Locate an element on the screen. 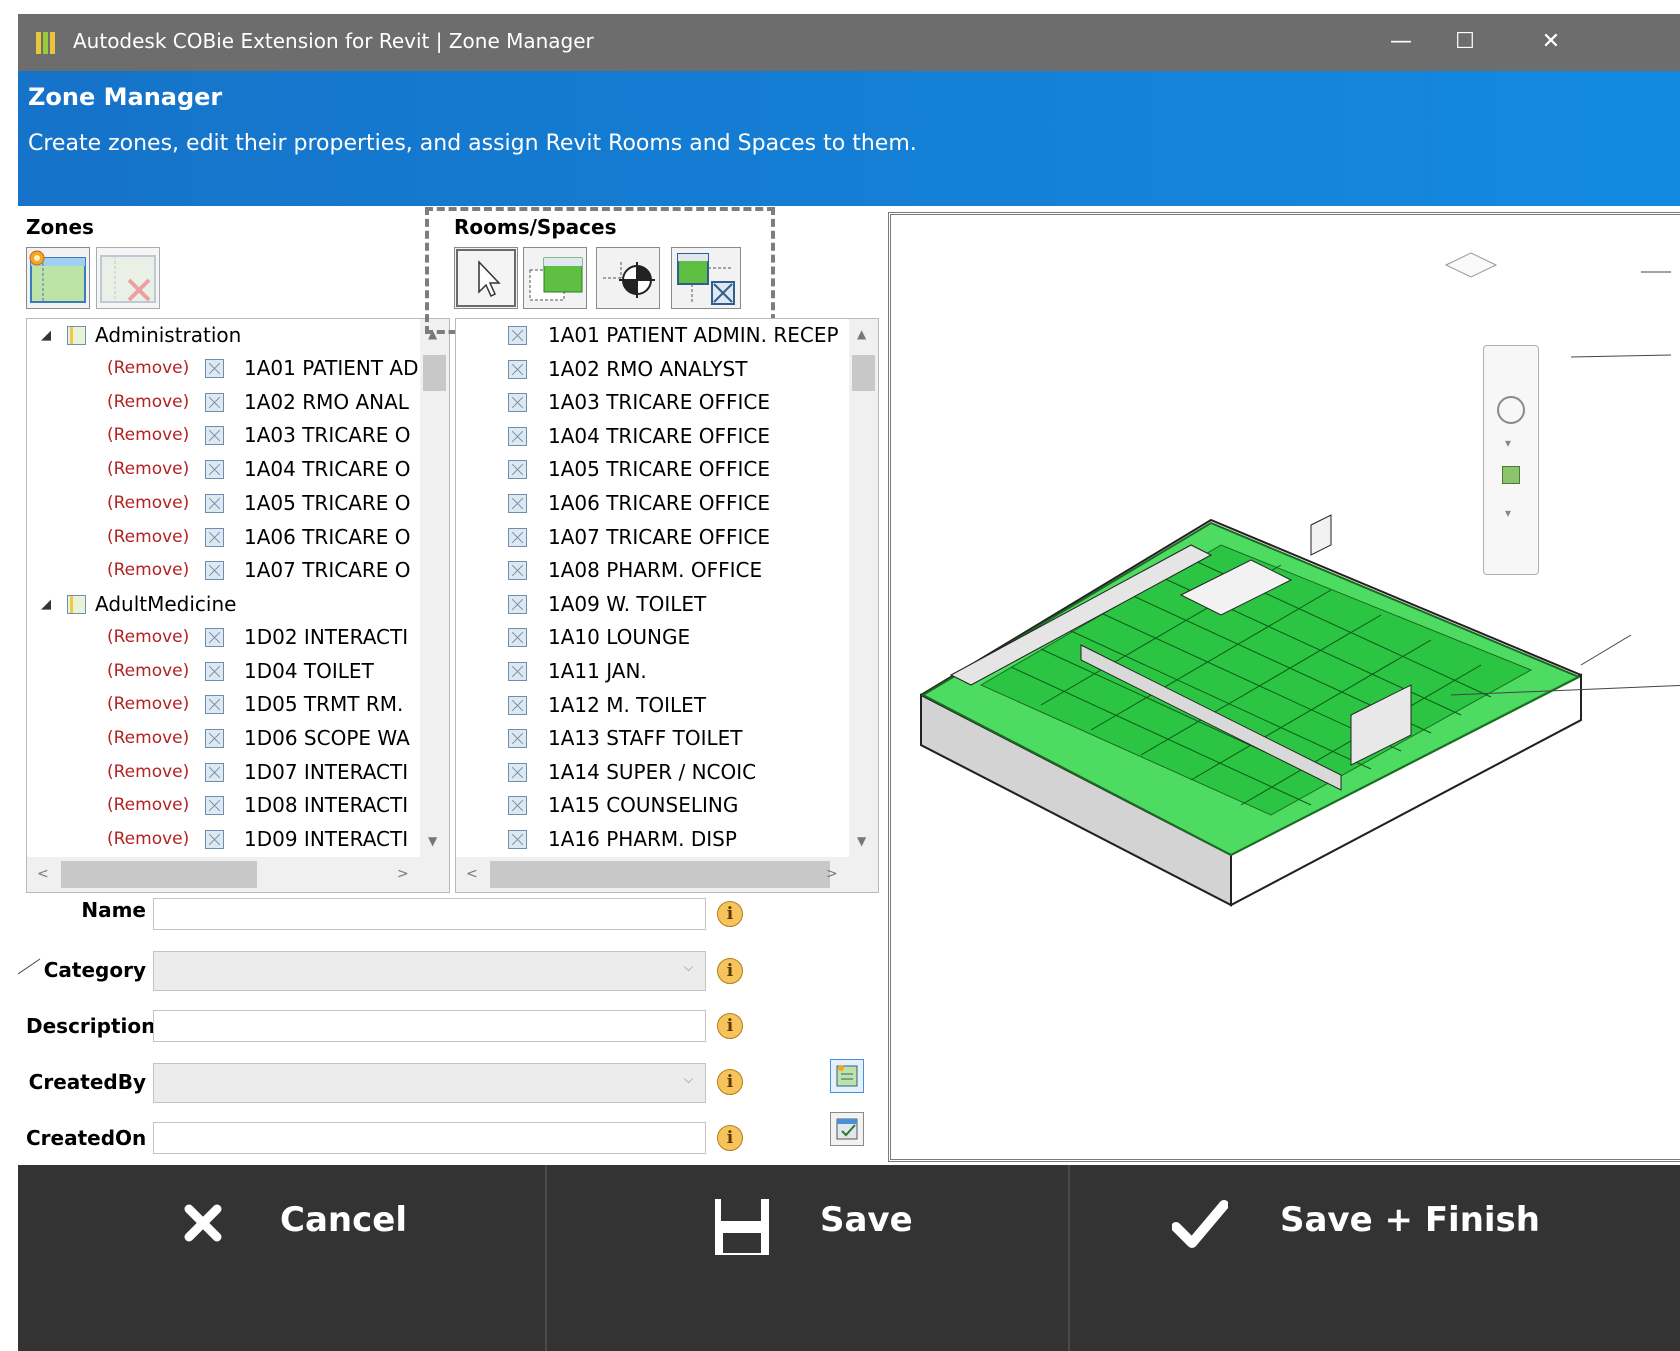  description-field is located at coordinates (429, 1026).